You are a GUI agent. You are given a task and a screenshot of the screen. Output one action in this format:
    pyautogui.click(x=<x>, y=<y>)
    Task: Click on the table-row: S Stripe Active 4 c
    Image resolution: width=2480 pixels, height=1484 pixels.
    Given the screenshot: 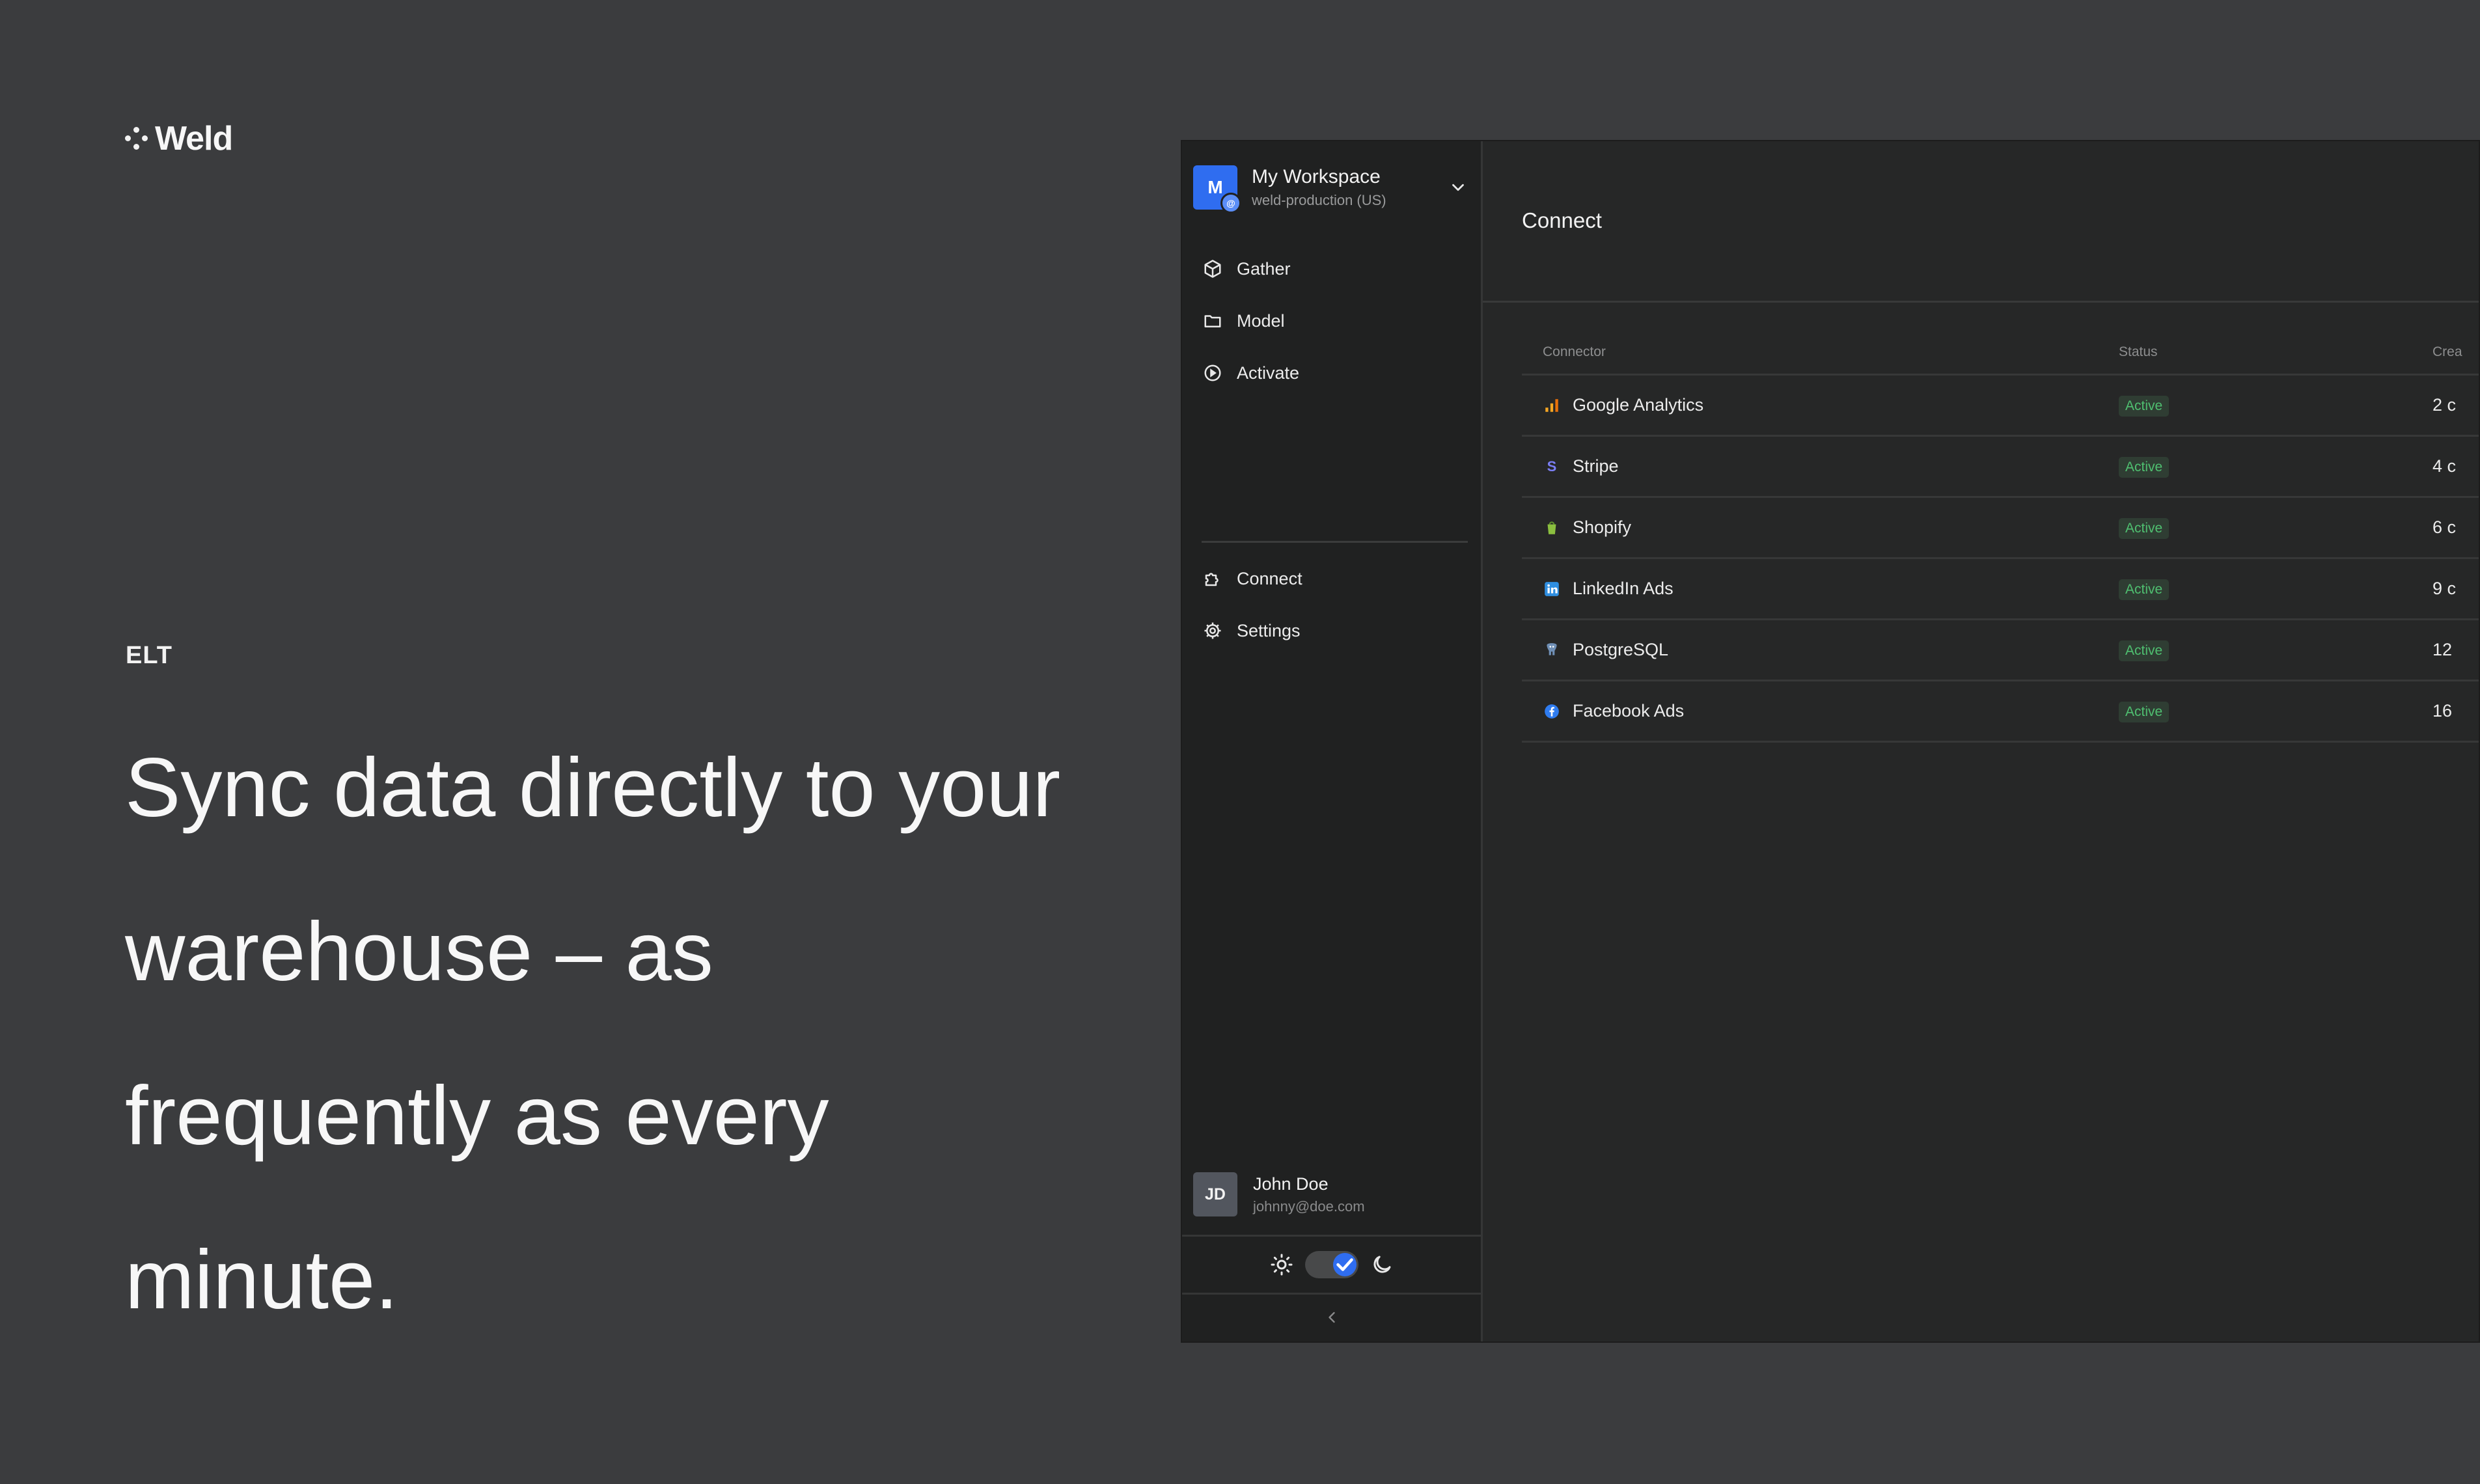 What is the action you would take?
    pyautogui.click(x=2001, y=467)
    